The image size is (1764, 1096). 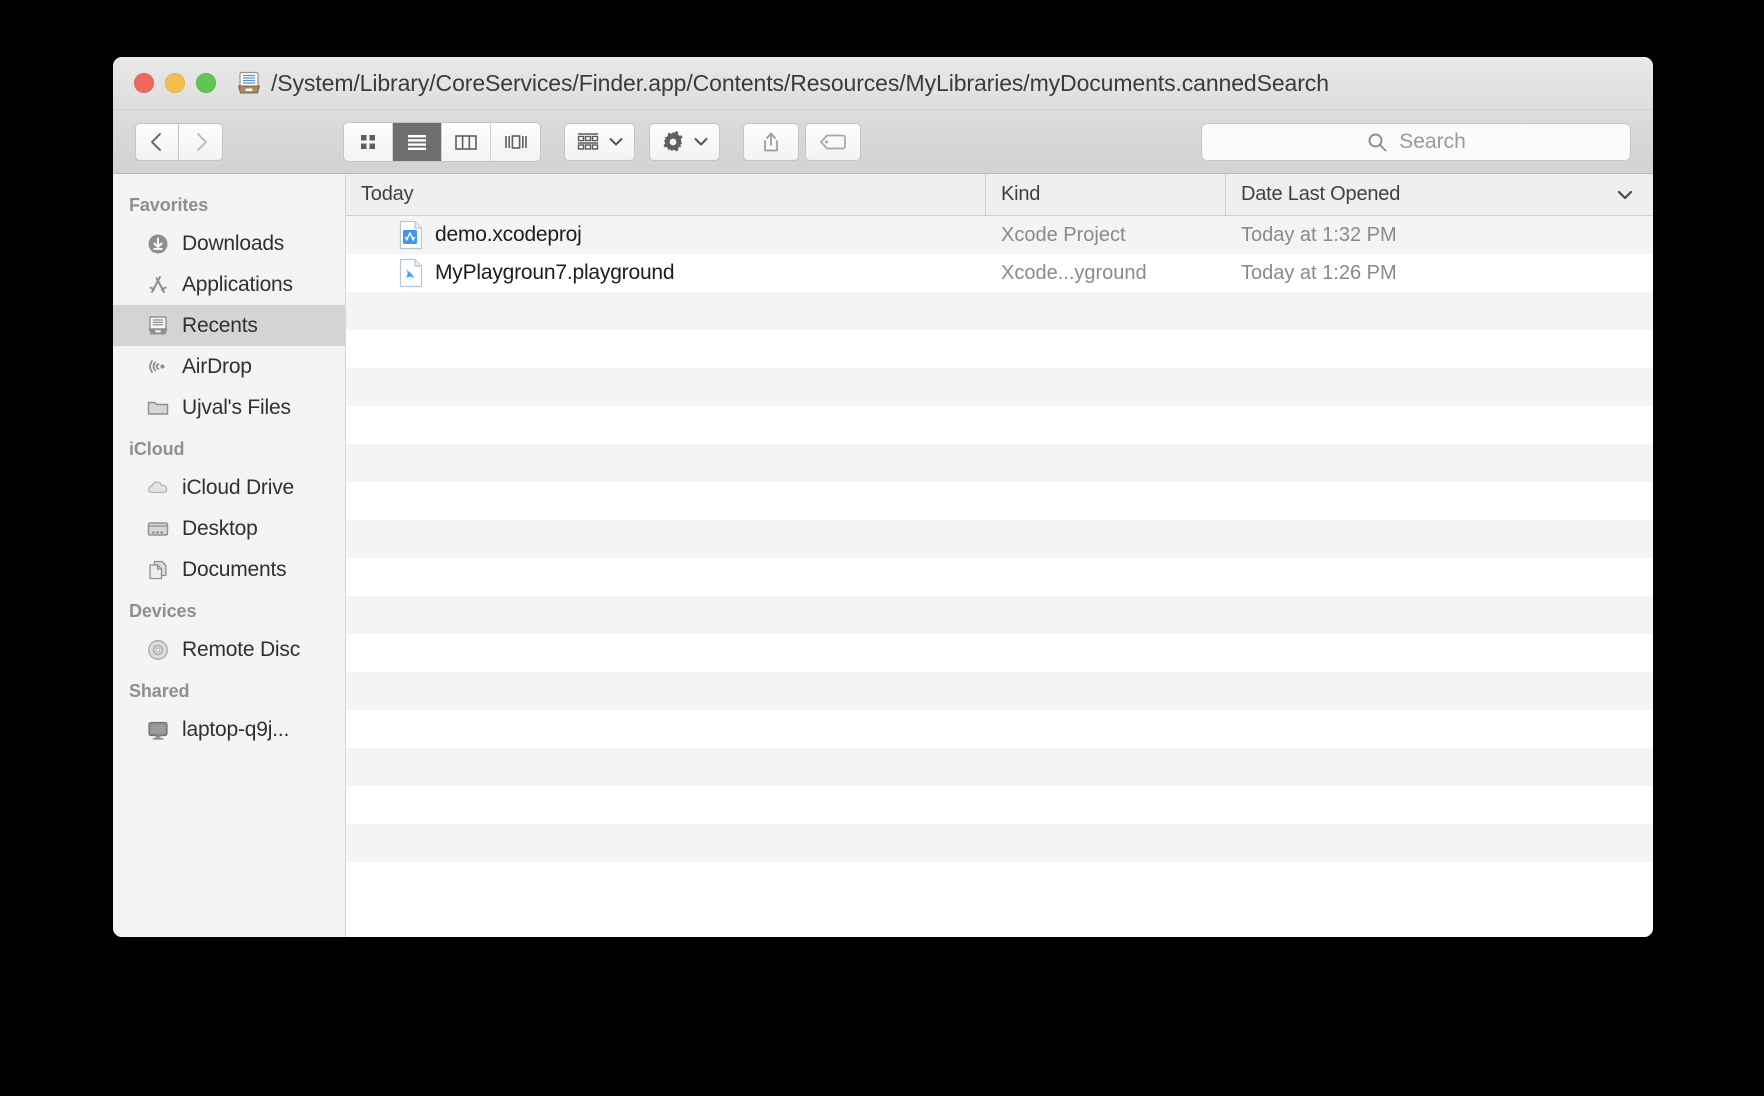 I want to click on file-list-header: Today Kind Date Last Opened, so click(x=999, y=195).